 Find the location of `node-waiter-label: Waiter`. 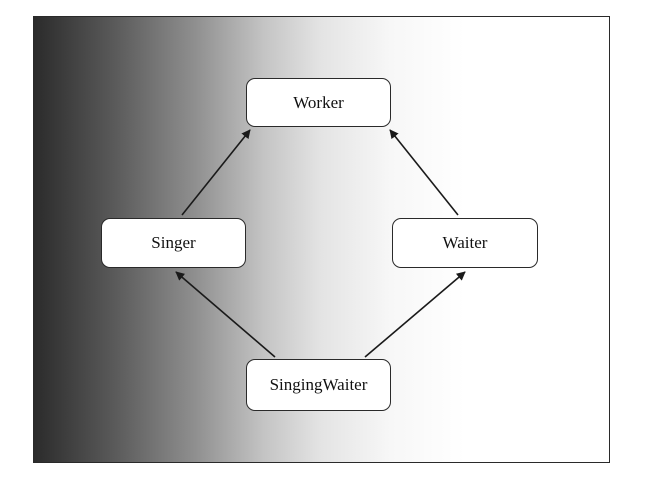

node-waiter-label: Waiter is located at coordinates (465, 242).